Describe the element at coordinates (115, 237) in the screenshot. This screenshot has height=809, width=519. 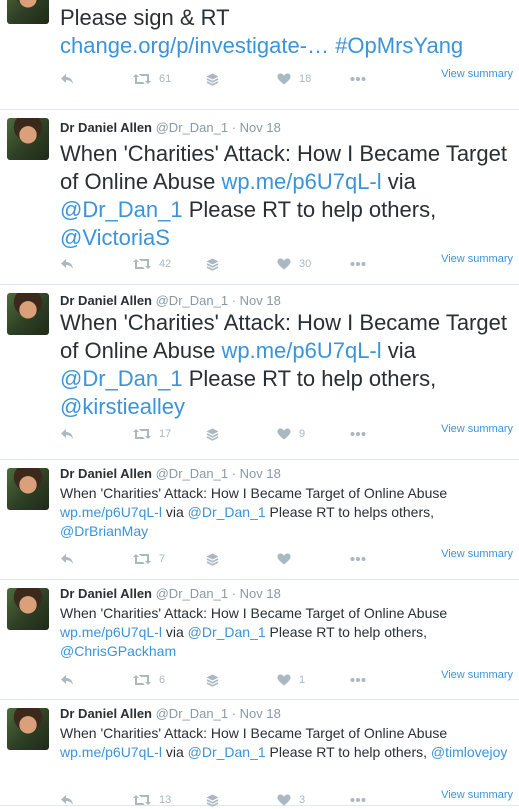
I see `mention-link: @VictoriaS` at that location.